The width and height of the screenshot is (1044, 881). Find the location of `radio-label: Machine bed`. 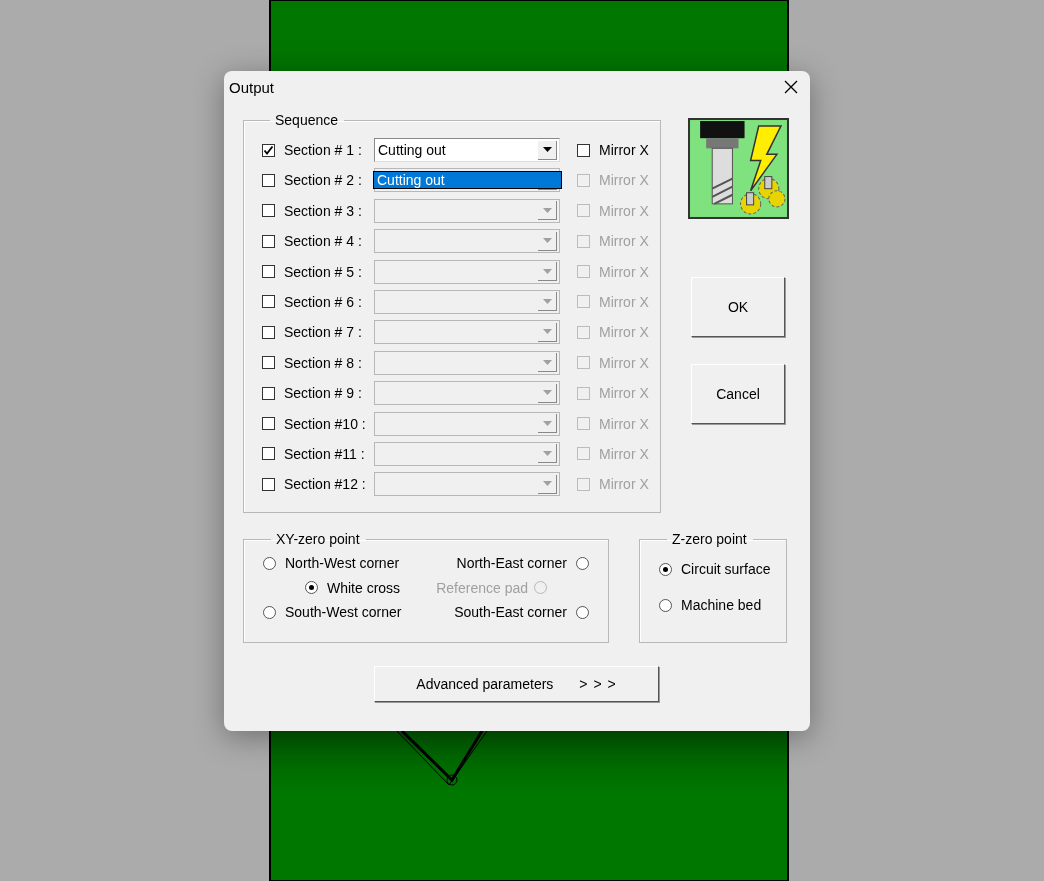

radio-label: Machine bed is located at coordinates (721, 605).